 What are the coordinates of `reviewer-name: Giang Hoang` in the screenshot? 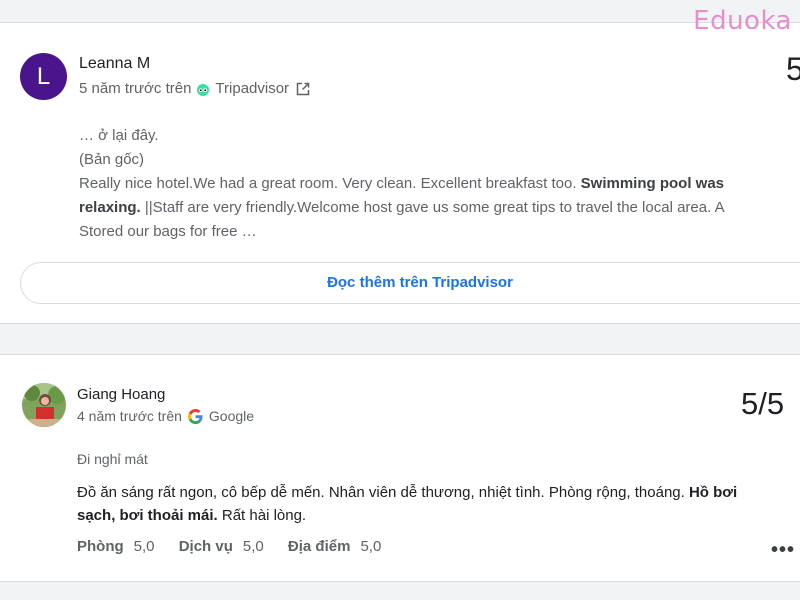 It's located at (121, 394).